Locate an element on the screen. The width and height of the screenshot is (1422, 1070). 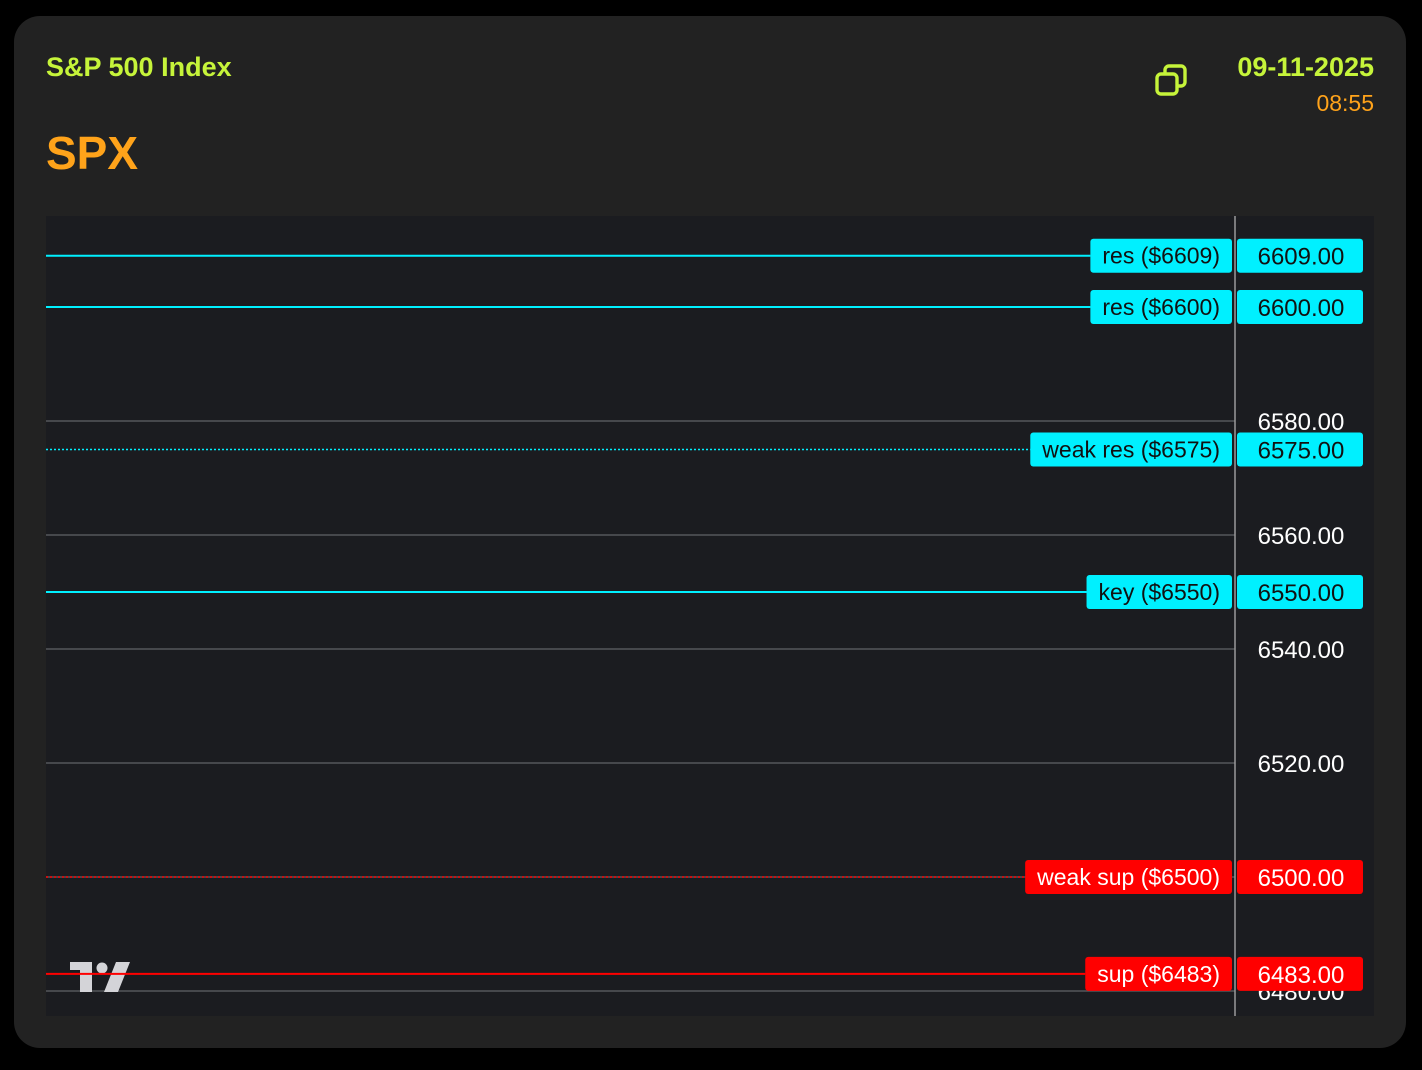
price-tag-label: 6483.00 is located at coordinates (1301, 975).